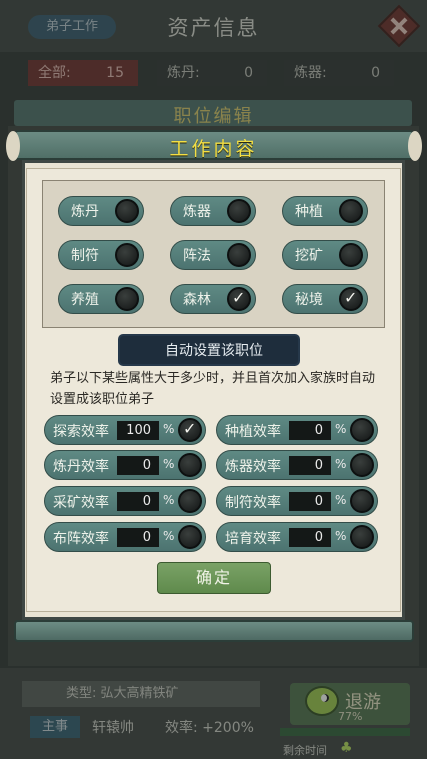  Describe the element at coordinates (339, 73) in the screenshot. I see `stat-forging: 炼器: 0` at that location.